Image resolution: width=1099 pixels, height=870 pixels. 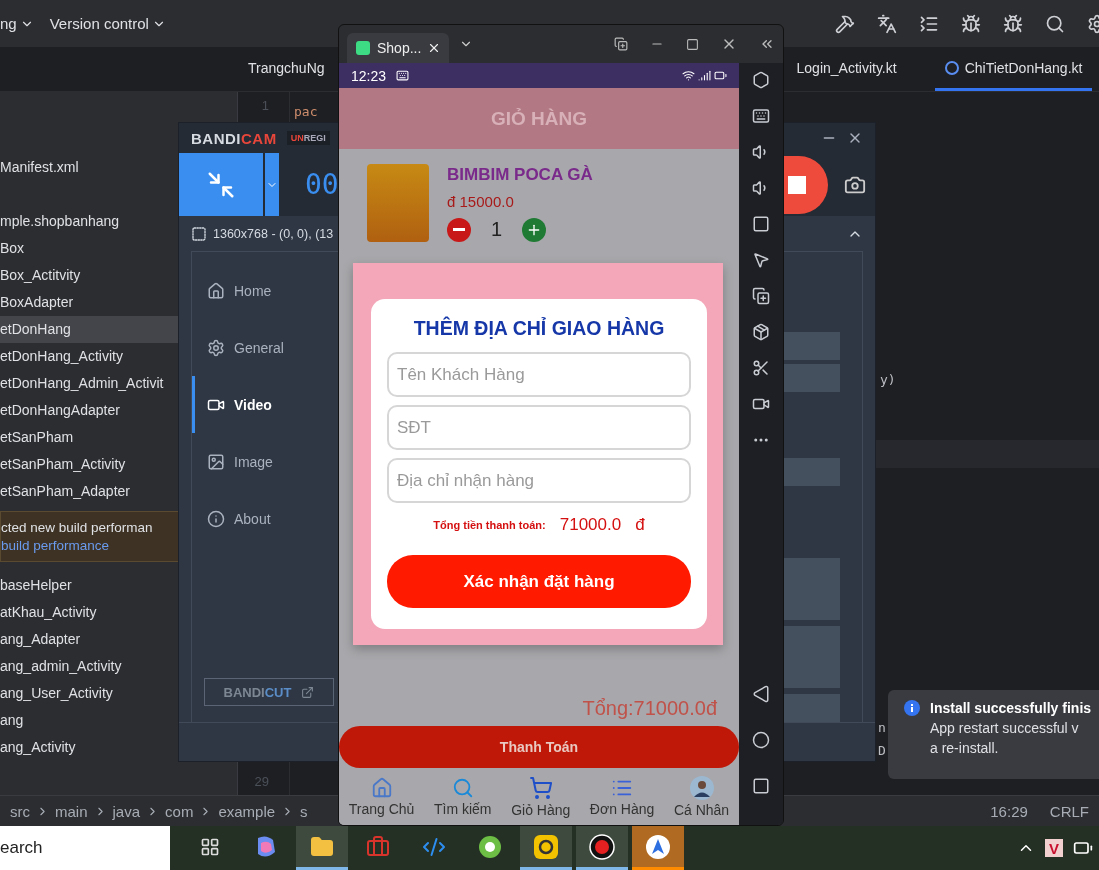 What do you see at coordinates (541, 809) in the screenshot?
I see `nav-tab: Giỏ Hàng` at bounding box center [541, 809].